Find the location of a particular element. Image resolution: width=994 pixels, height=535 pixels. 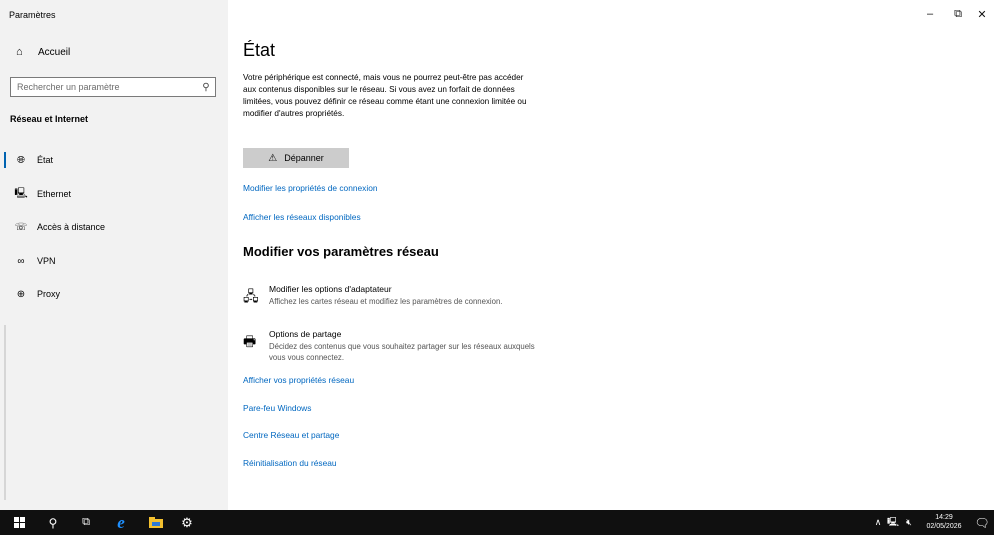

search-box: ⚲ is located at coordinates (113, 87).